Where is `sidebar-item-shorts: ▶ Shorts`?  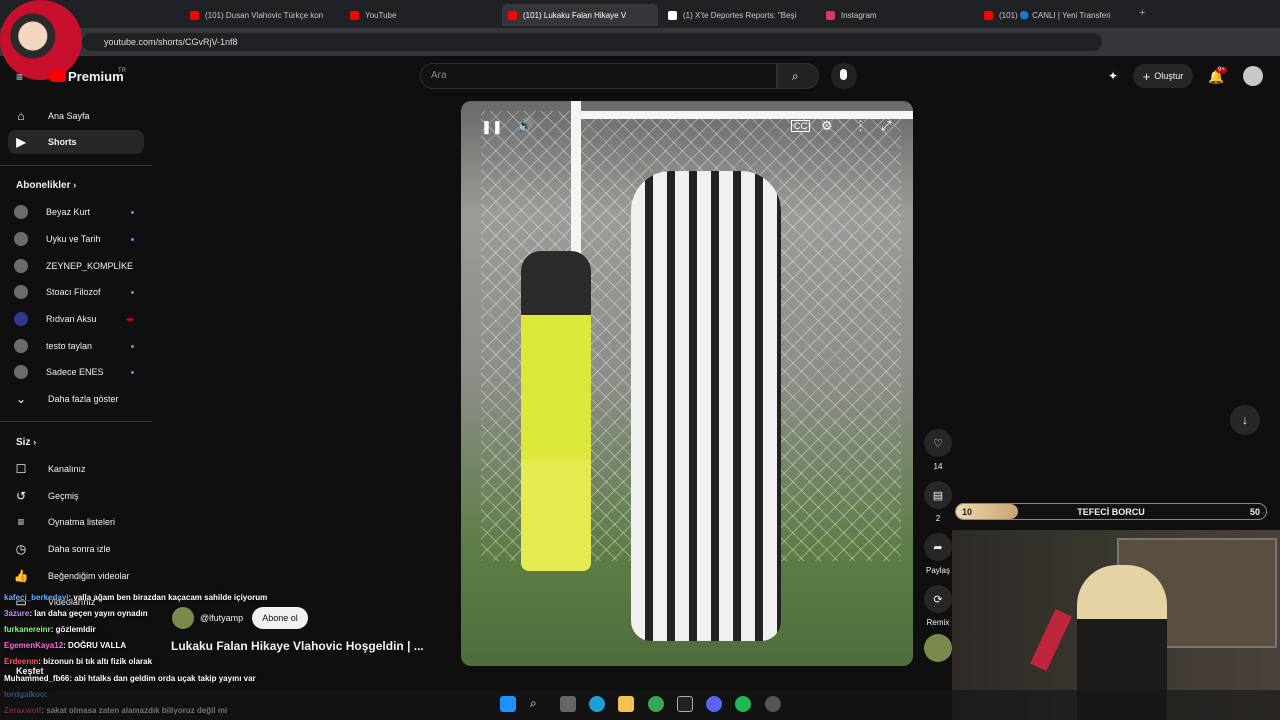 sidebar-item-shorts: ▶ Shorts is located at coordinates (76, 142).